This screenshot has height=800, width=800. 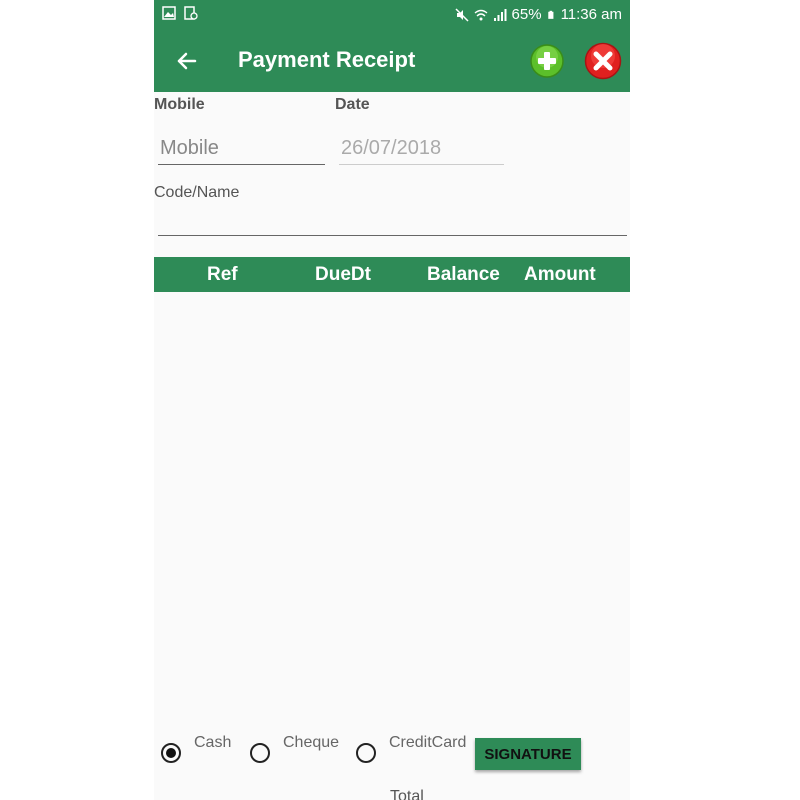 What do you see at coordinates (526, 14) in the screenshot?
I see `battery-percent: 65%` at bounding box center [526, 14].